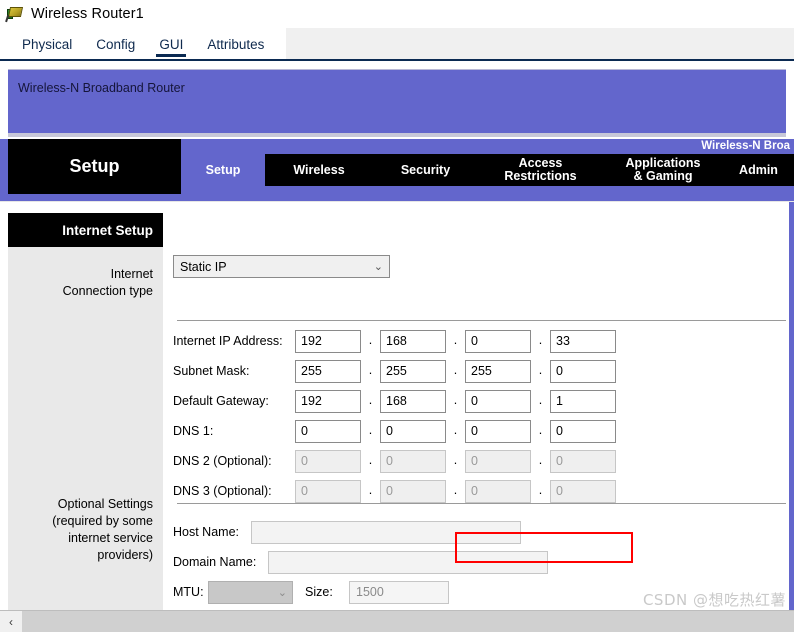  What do you see at coordinates (583, 461) in the screenshot?
I see `dns2-octet-4: 0` at bounding box center [583, 461].